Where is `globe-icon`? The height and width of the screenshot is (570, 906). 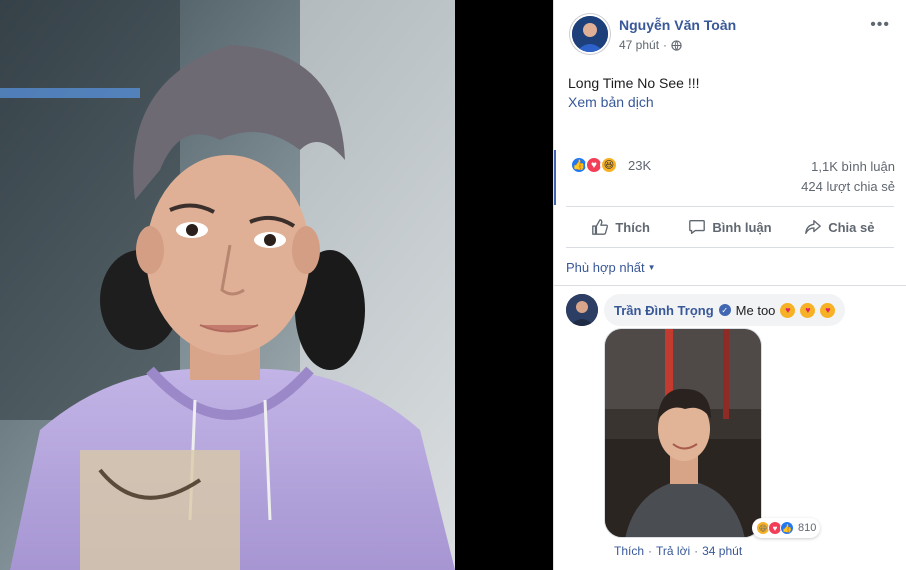
globe-icon is located at coordinates (676, 45).